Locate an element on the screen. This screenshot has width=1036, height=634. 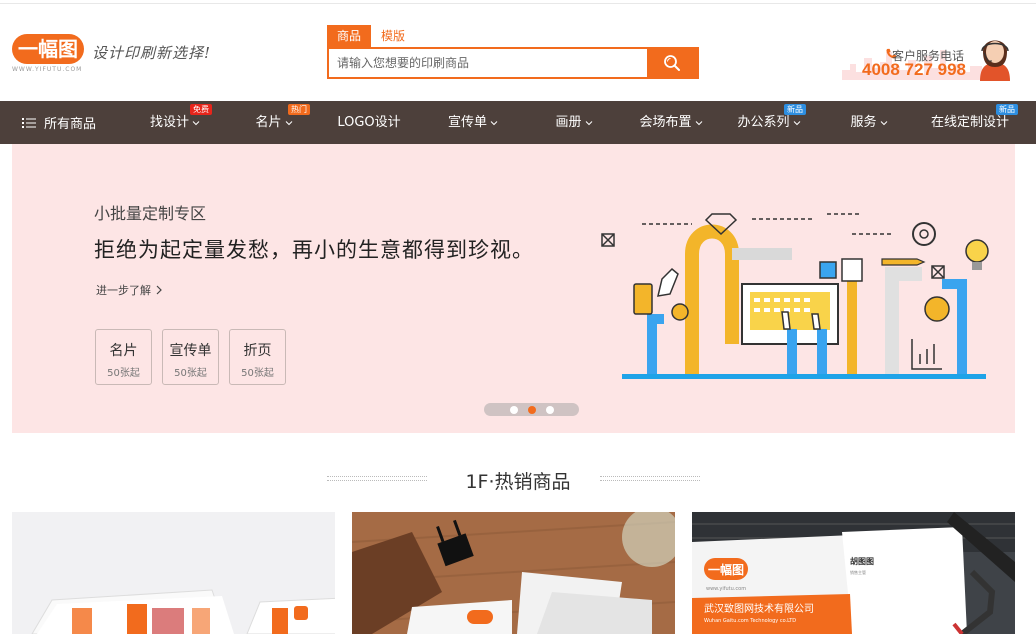
nav-item-online-custom: 在线定制设计 新品 is located at coordinates (970, 122).